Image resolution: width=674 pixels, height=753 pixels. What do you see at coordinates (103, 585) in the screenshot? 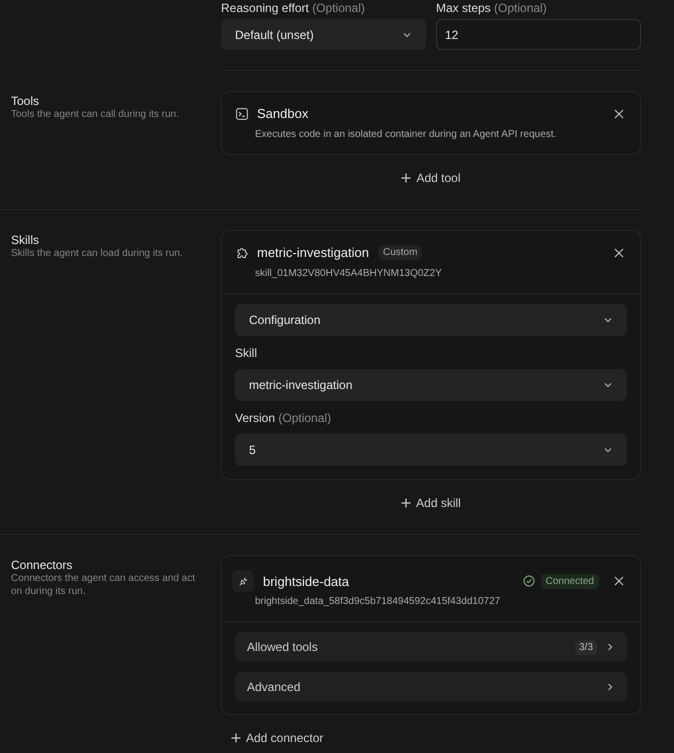
I see `section-description: Connectors the agent can access and act on during its run.` at bounding box center [103, 585].